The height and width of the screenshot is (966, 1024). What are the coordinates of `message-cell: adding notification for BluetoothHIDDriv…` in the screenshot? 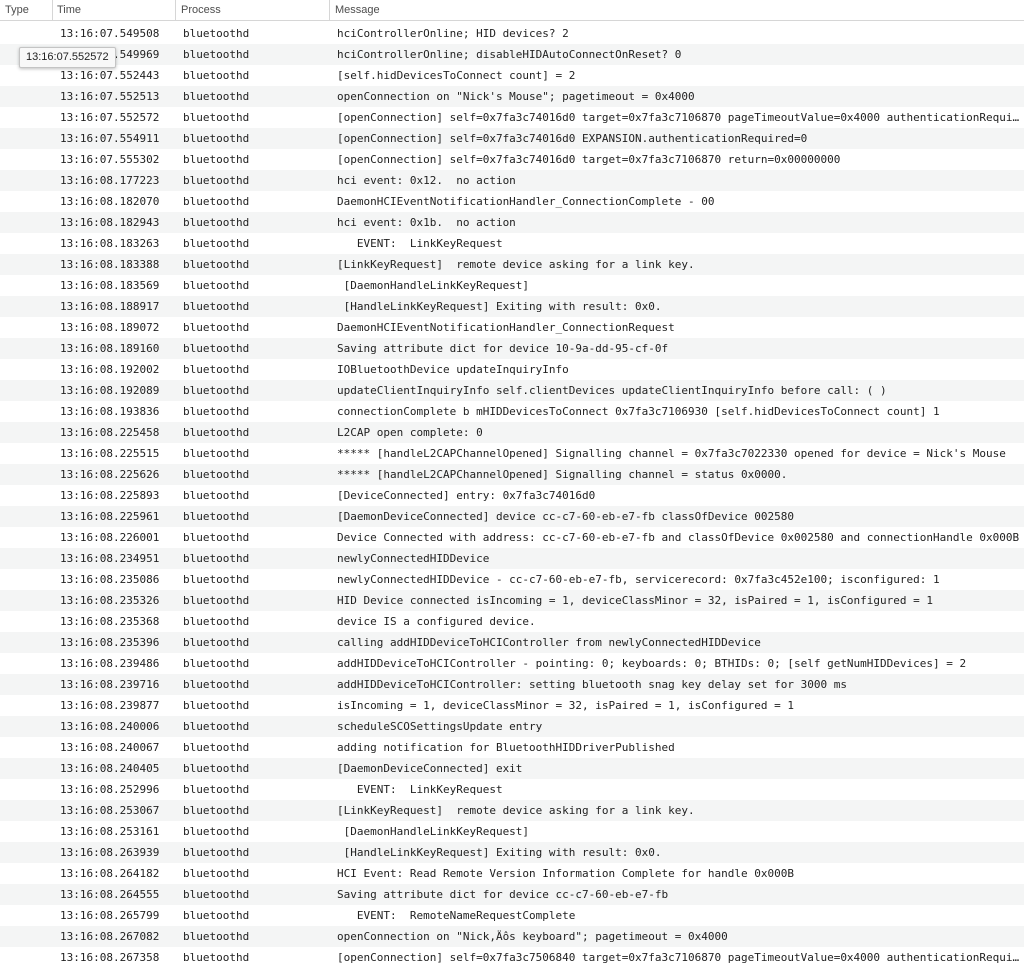 It's located at (506, 747).